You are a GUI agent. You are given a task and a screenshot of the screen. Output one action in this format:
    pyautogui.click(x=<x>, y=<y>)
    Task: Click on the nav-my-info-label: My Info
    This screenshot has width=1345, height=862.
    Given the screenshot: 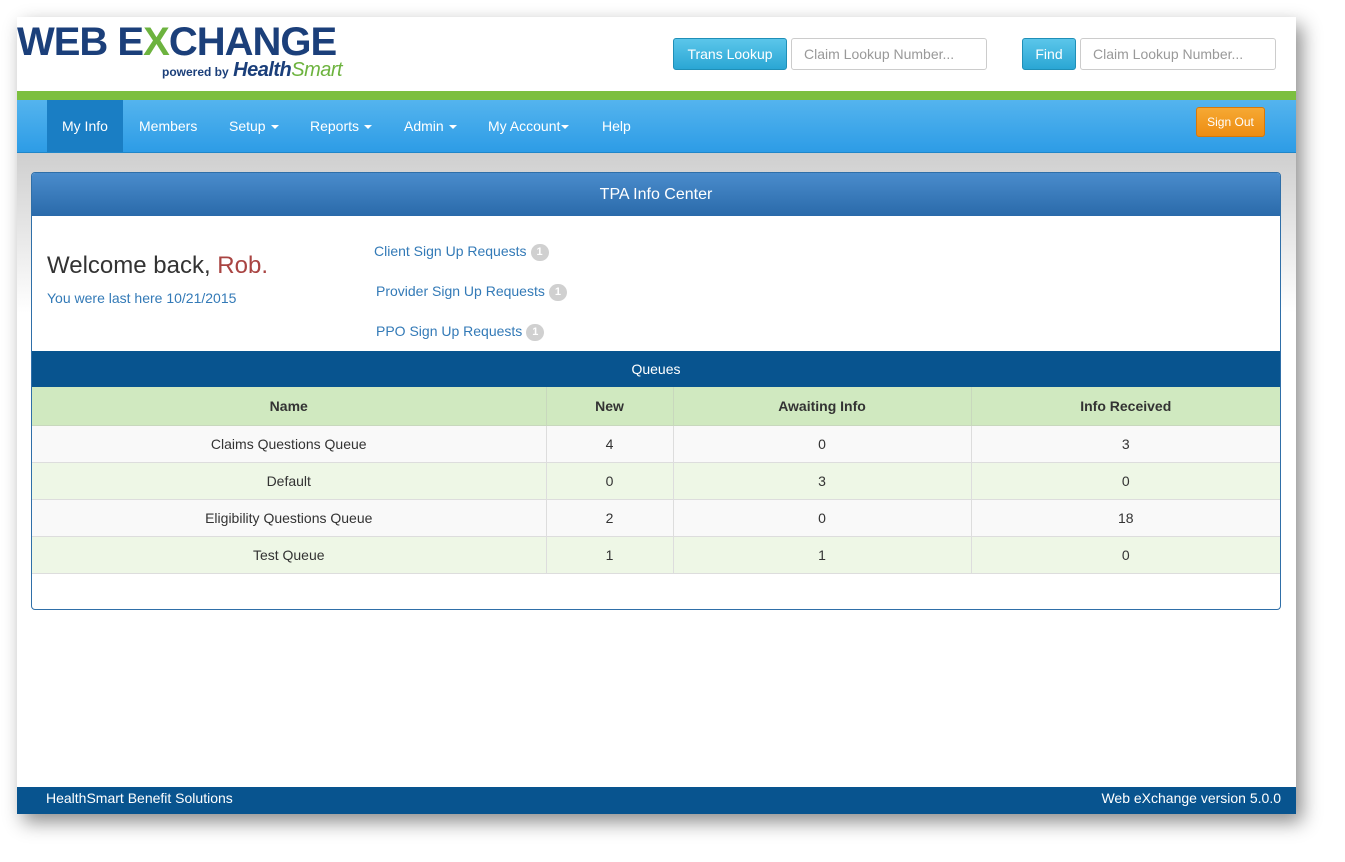 What is the action you would take?
    pyautogui.click(x=85, y=126)
    